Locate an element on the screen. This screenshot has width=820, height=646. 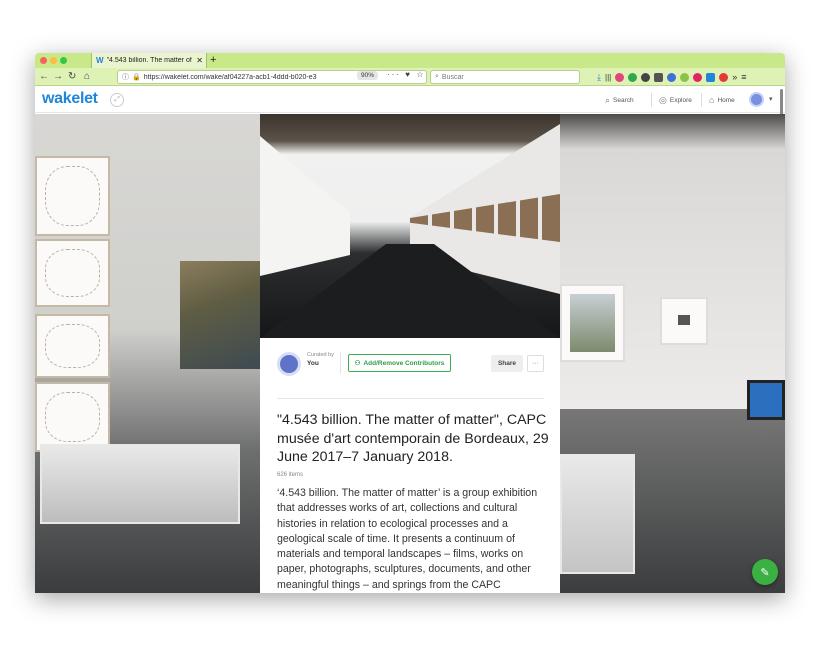
lock-icon: 🔒 is located at coordinates (136, 77).